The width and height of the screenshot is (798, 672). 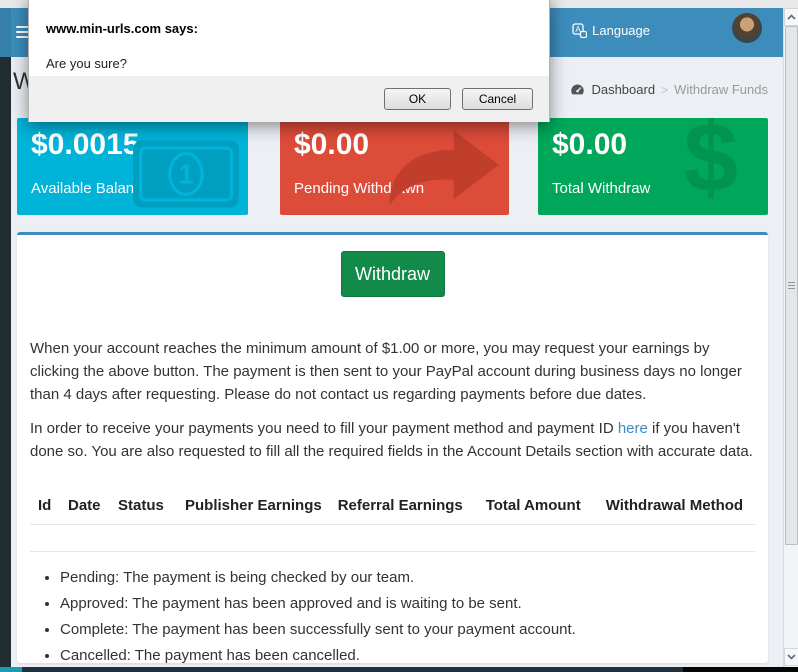 What do you see at coordinates (403, 507) in the screenshot?
I see `col-referral-earnings: Referral Earnings` at bounding box center [403, 507].